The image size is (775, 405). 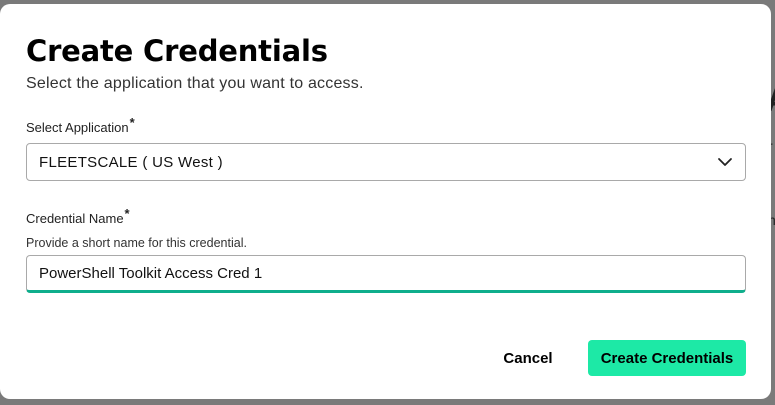 I want to click on credential-name-label-text: Credential Name, so click(x=75, y=218).